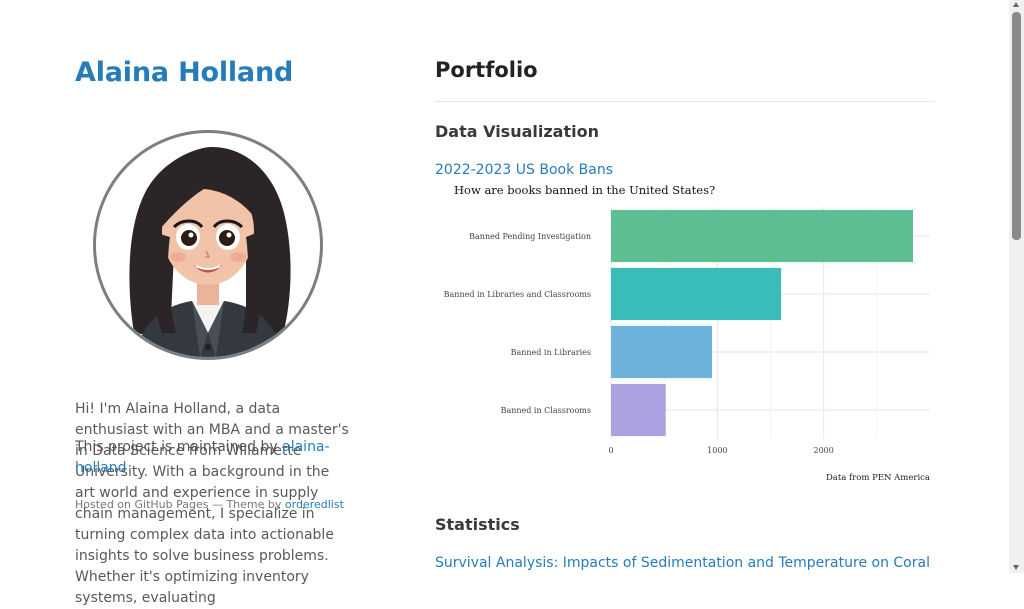 Image resolution: width=1024 pixels, height=609 pixels. What do you see at coordinates (551, 352) in the screenshot?
I see `category-label: Banned in Libraries` at bounding box center [551, 352].